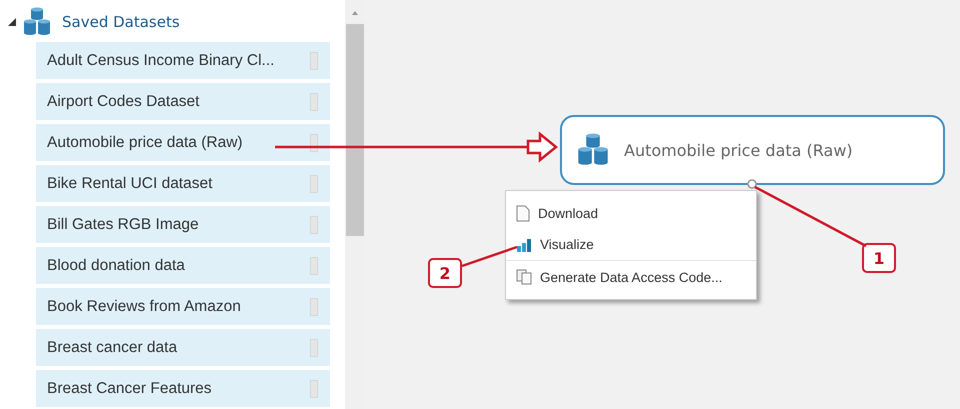 The image size is (960, 409). Describe the element at coordinates (183, 265) in the screenshot. I see `dataset-item: Blood donation data` at that location.